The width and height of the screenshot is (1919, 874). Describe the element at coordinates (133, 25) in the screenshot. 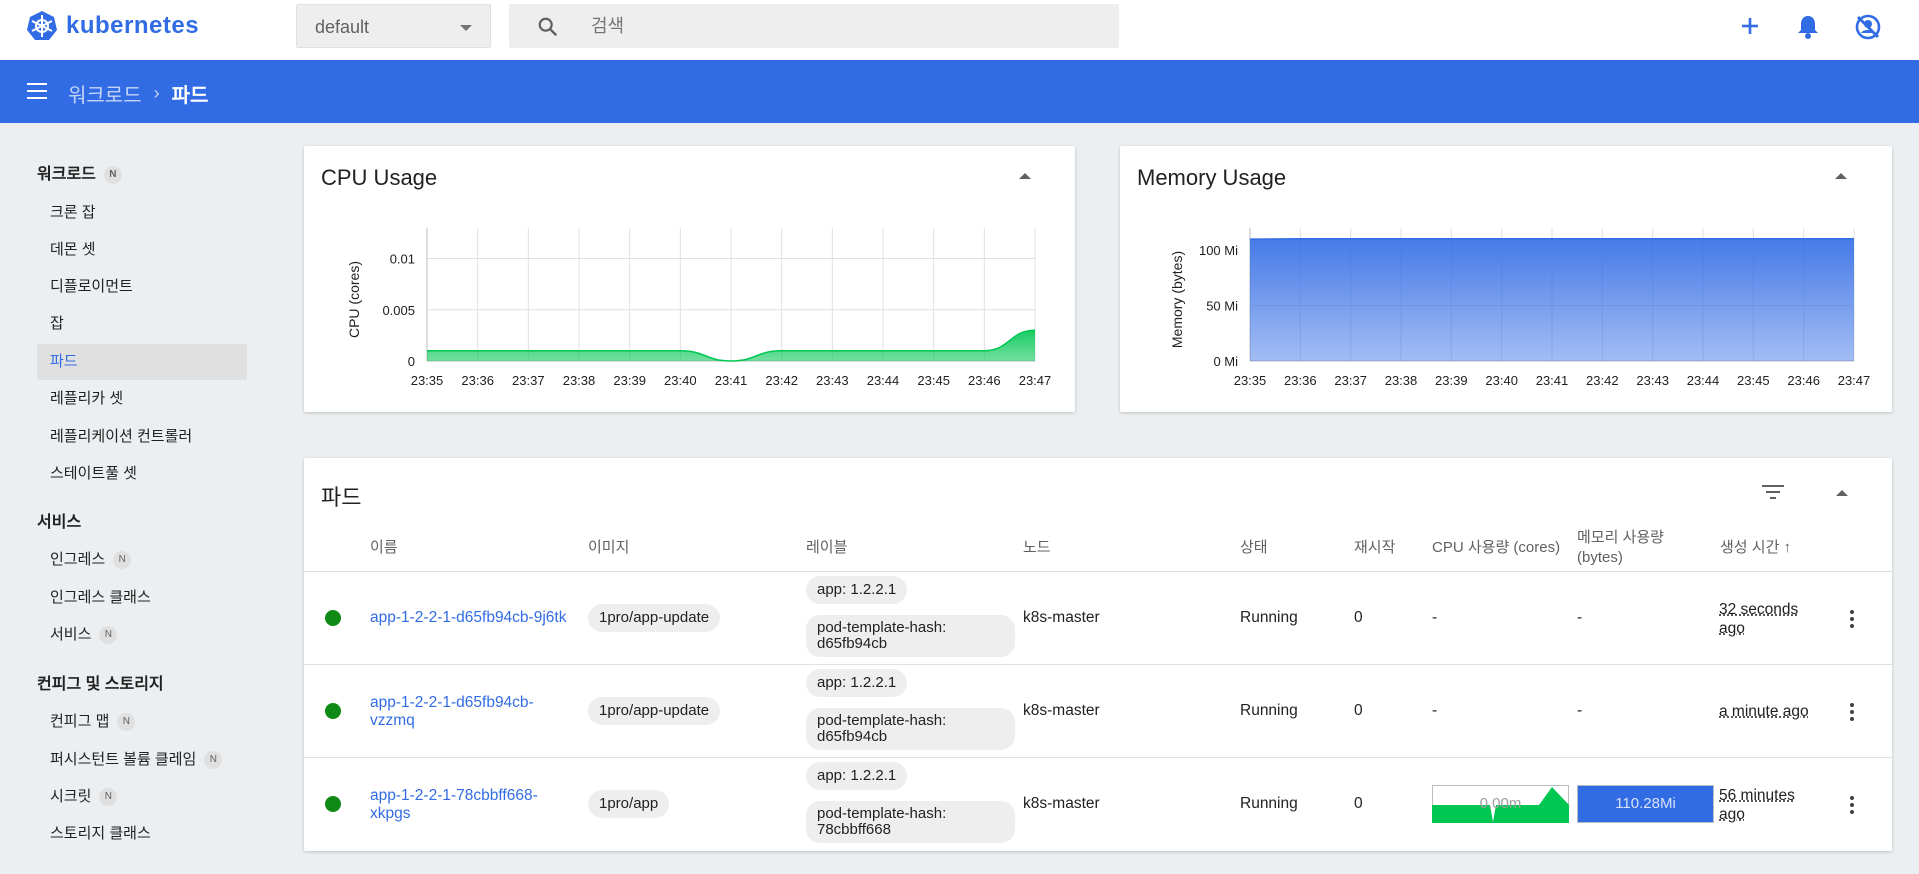

I see `brand-name: kubernetes` at that location.